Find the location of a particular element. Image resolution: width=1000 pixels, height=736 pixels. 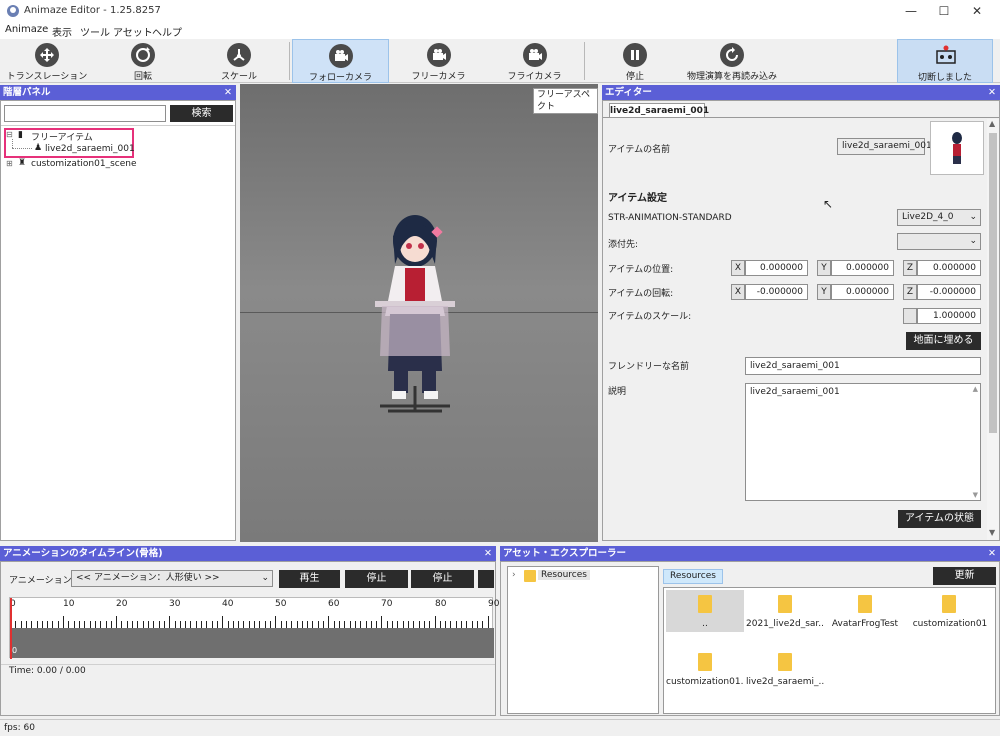

axis-z-label: Z is located at coordinates (910, 268).